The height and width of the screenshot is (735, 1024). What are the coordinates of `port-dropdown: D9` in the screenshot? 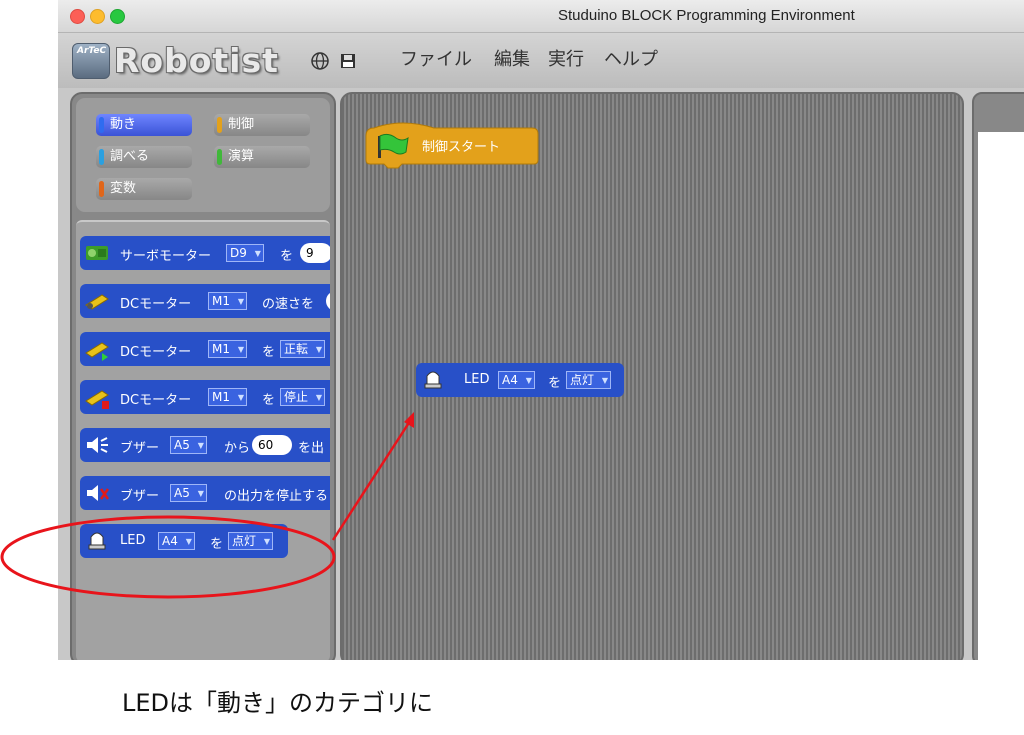 It's located at (245, 253).